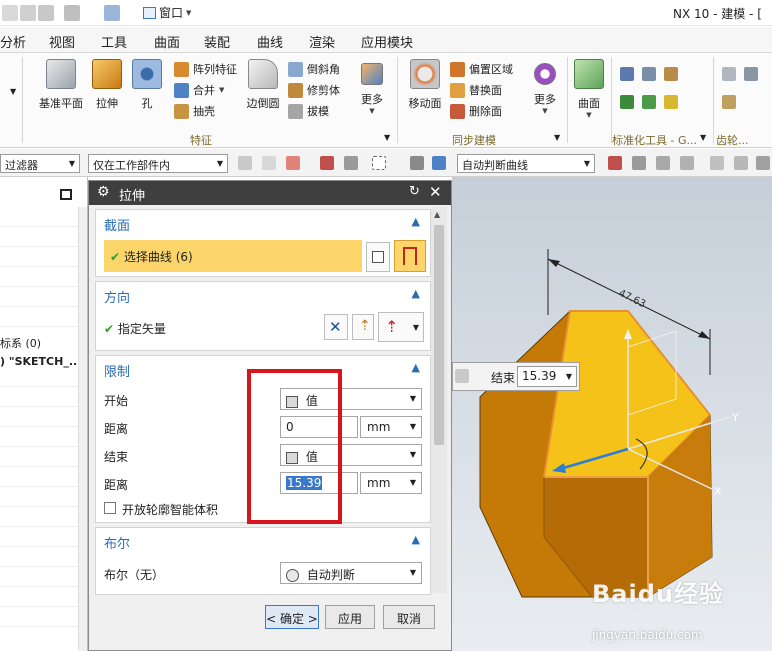 This screenshot has height=651, width=772. What do you see at coordinates (293, 163) in the screenshot?
I see `snap-point-icon` at bounding box center [293, 163].